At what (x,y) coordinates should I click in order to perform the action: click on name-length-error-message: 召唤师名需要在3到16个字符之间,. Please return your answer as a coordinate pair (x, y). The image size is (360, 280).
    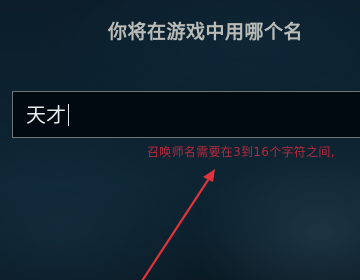
    Looking at the image, I should click on (241, 152).